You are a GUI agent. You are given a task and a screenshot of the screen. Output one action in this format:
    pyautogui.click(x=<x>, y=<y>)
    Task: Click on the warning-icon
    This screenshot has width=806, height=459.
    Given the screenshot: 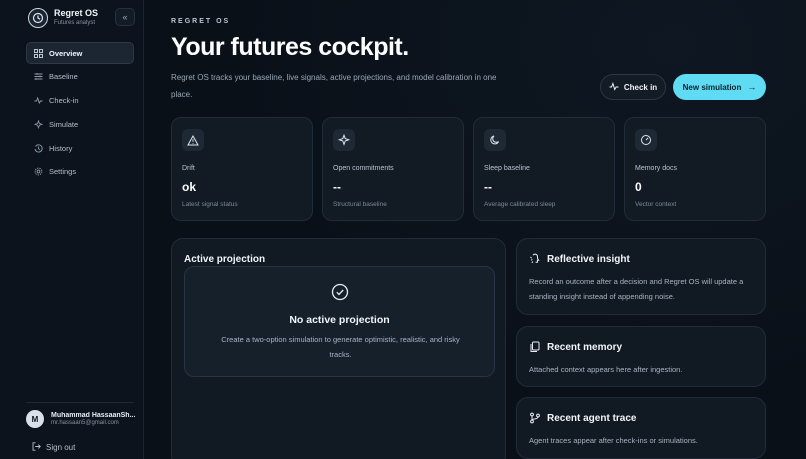 What is the action you would take?
    pyautogui.click(x=193, y=140)
    